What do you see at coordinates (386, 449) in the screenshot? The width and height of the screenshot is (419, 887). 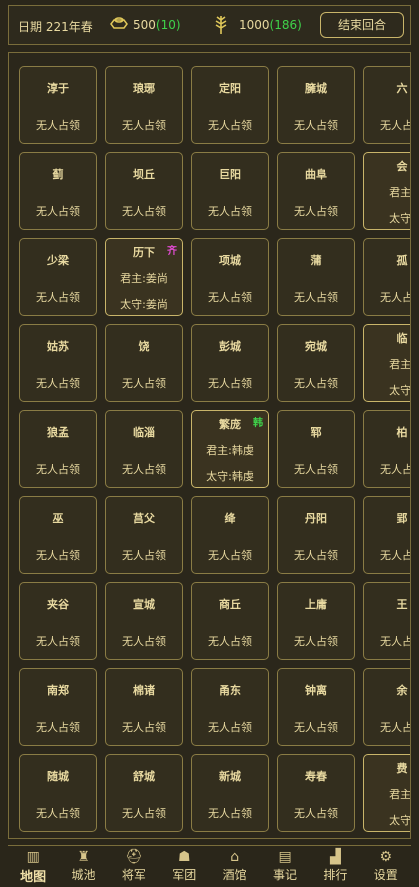 I see `city-cell: 柏无人占领` at bounding box center [386, 449].